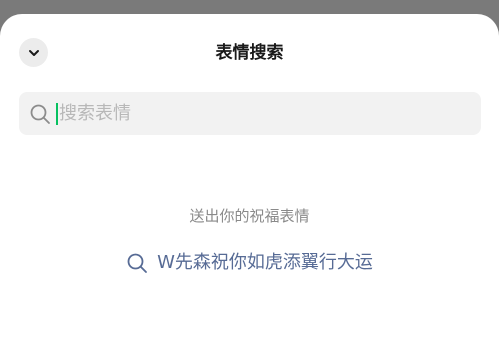 Image resolution: width=499 pixels, height=359 pixels. What do you see at coordinates (249, 53) in the screenshot?
I see `page-title: 表情搜索` at bounding box center [249, 53].